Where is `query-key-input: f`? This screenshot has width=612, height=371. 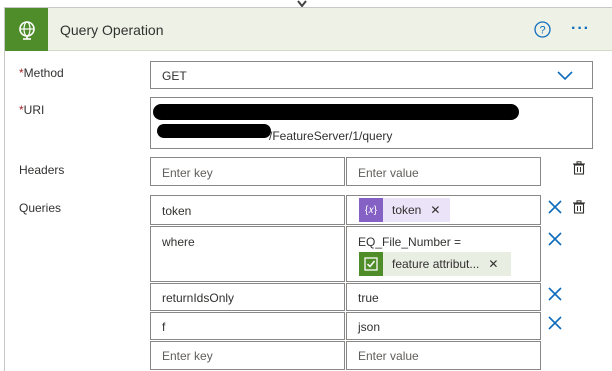
query-key-input: f is located at coordinates (247, 326).